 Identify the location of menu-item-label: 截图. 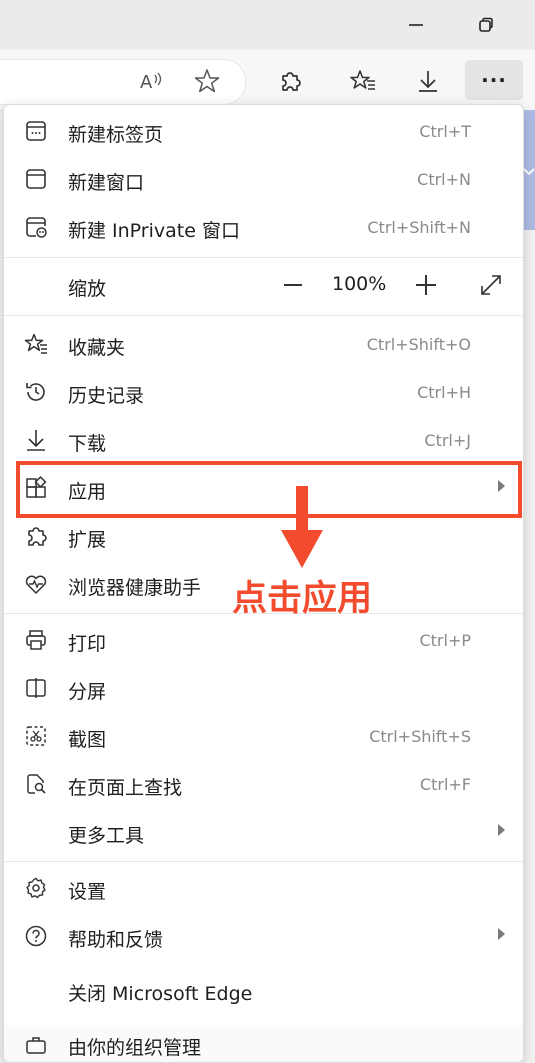
(87, 740).